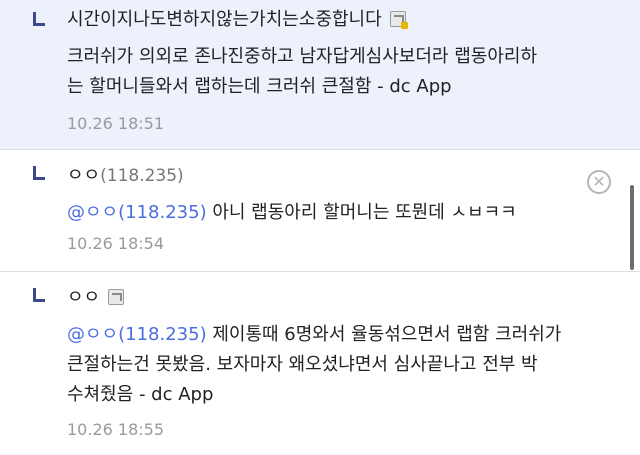 Image resolution: width=640 pixels, height=455 pixels. I want to click on close-circle-icon: ✕, so click(599, 182).